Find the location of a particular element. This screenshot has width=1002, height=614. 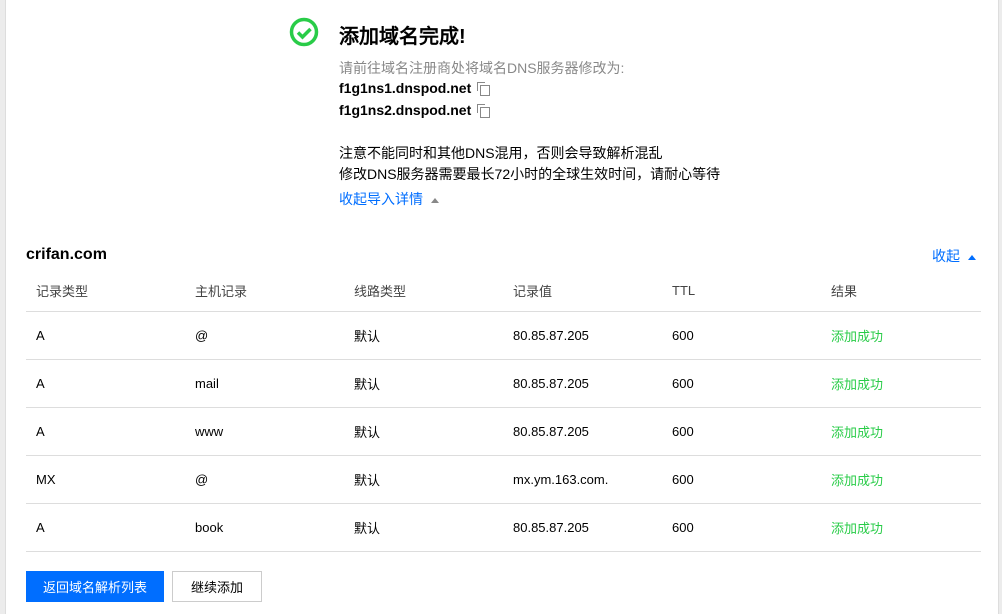

cell: book is located at coordinates (264, 527).